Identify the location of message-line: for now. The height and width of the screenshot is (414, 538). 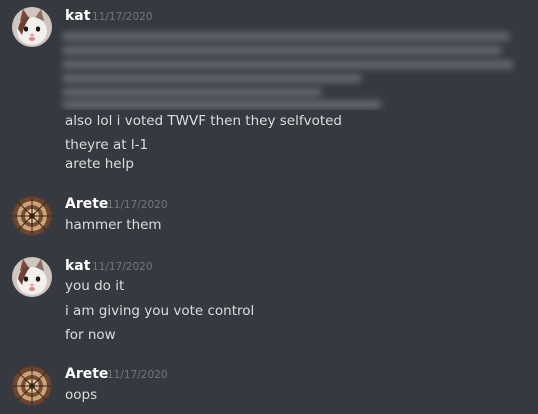
(90, 335).